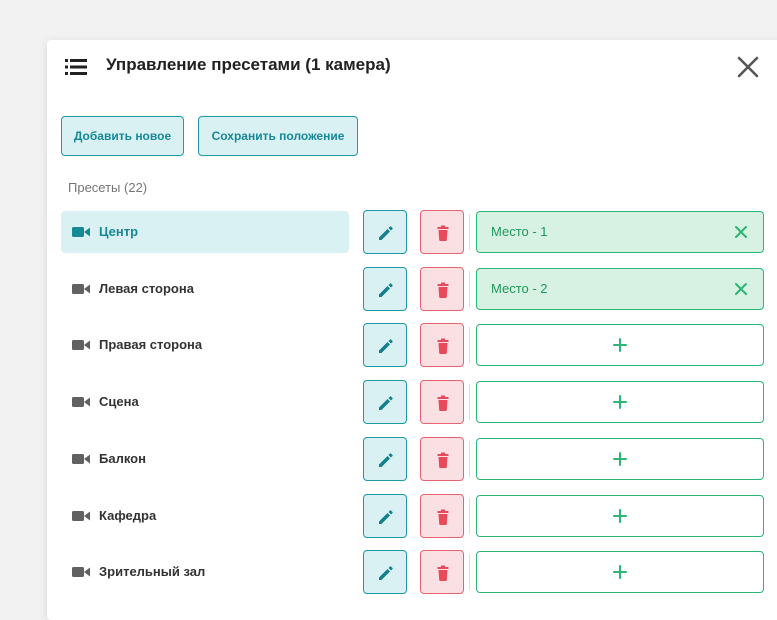 Image resolution: width=777 pixels, height=620 pixels. What do you see at coordinates (205, 459) in the screenshot?
I see `preset-select-item: Балкон` at bounding box center [205, 459].